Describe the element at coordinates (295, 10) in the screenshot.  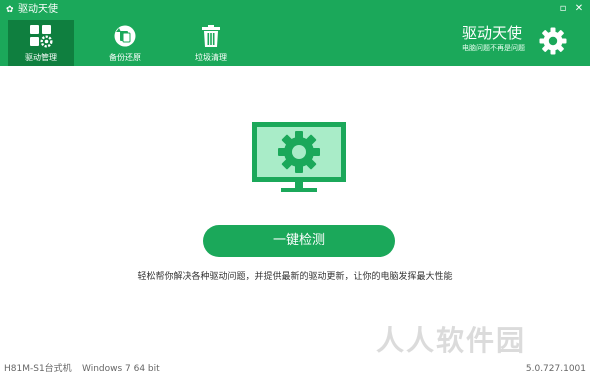
I see `title-bar: ✿ 驱动天使 ▫ ✕` at that location.